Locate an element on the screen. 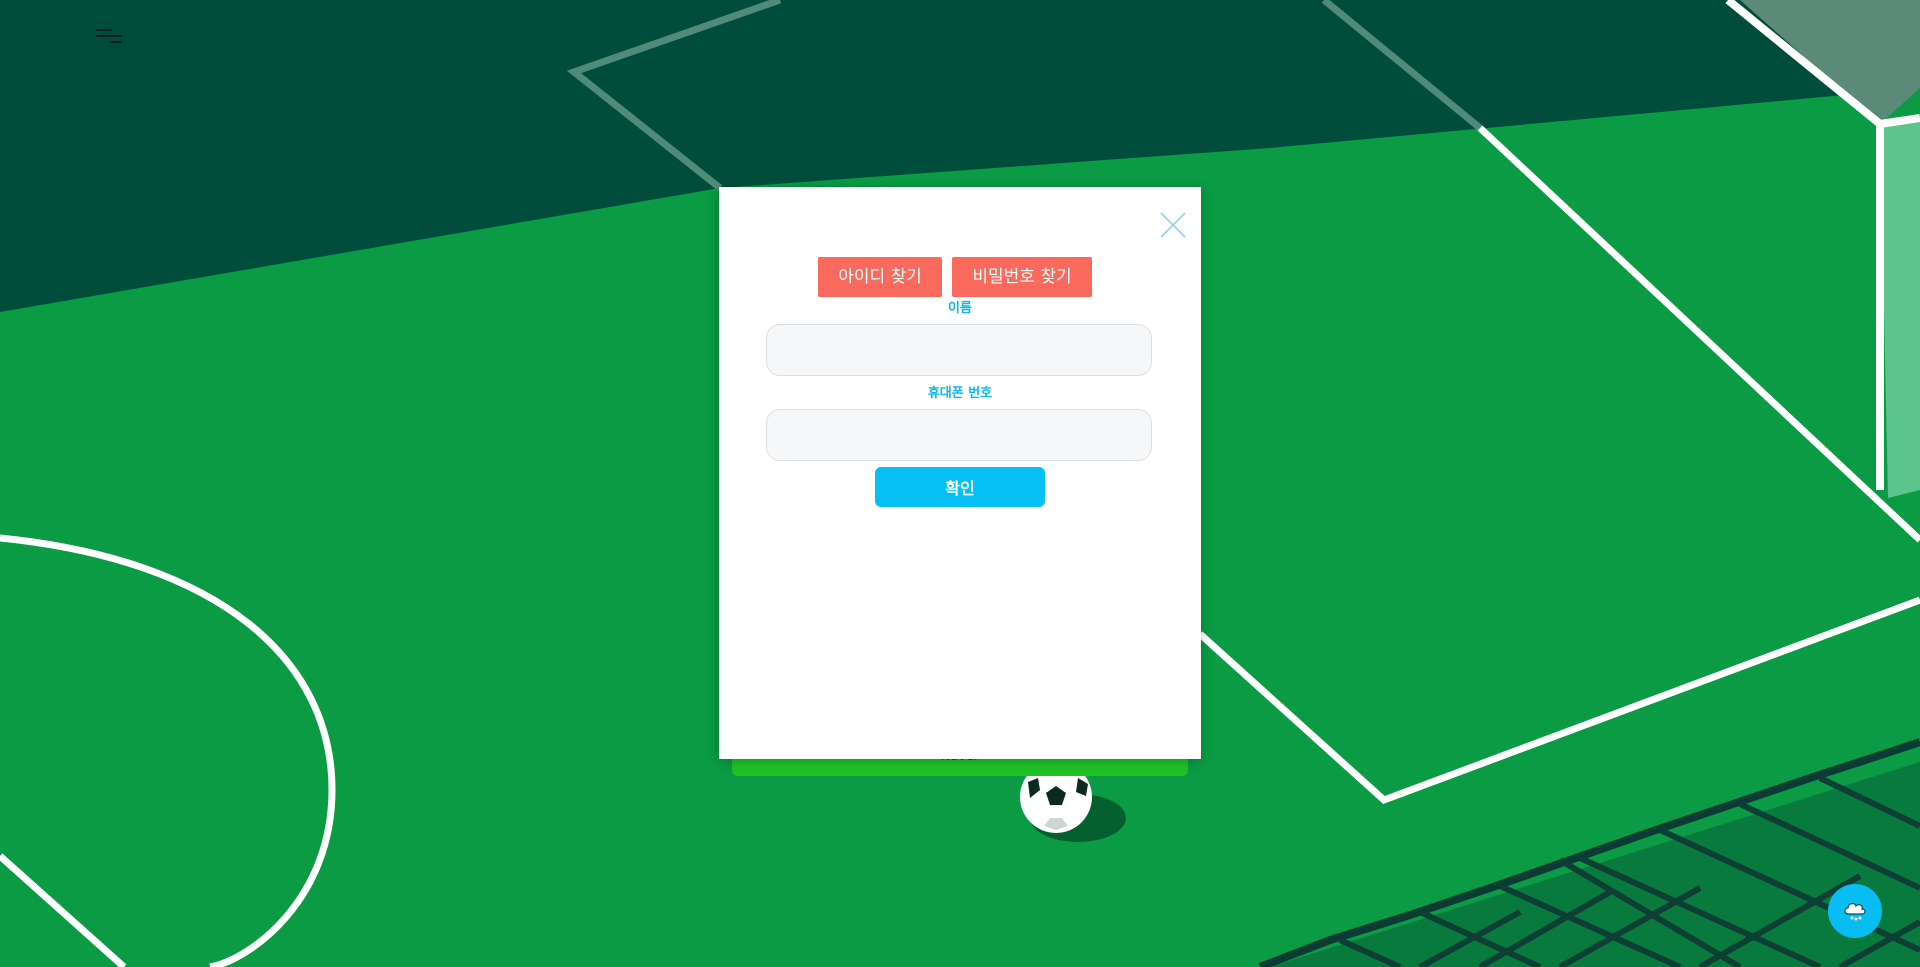 The image size is (1920, 967). close-icon is located at coordinates (1173, 225).